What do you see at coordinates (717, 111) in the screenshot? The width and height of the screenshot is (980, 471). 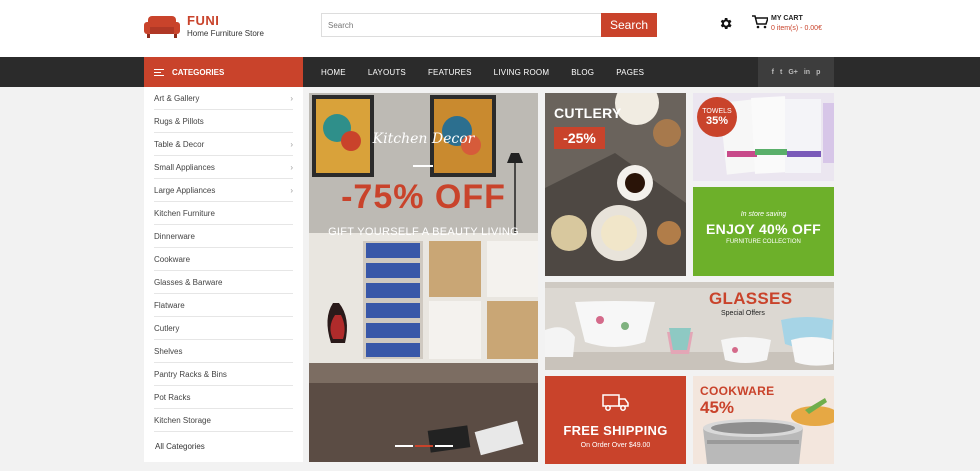 I see `towels-title: TOWELS` at bounding box center [717, 111].